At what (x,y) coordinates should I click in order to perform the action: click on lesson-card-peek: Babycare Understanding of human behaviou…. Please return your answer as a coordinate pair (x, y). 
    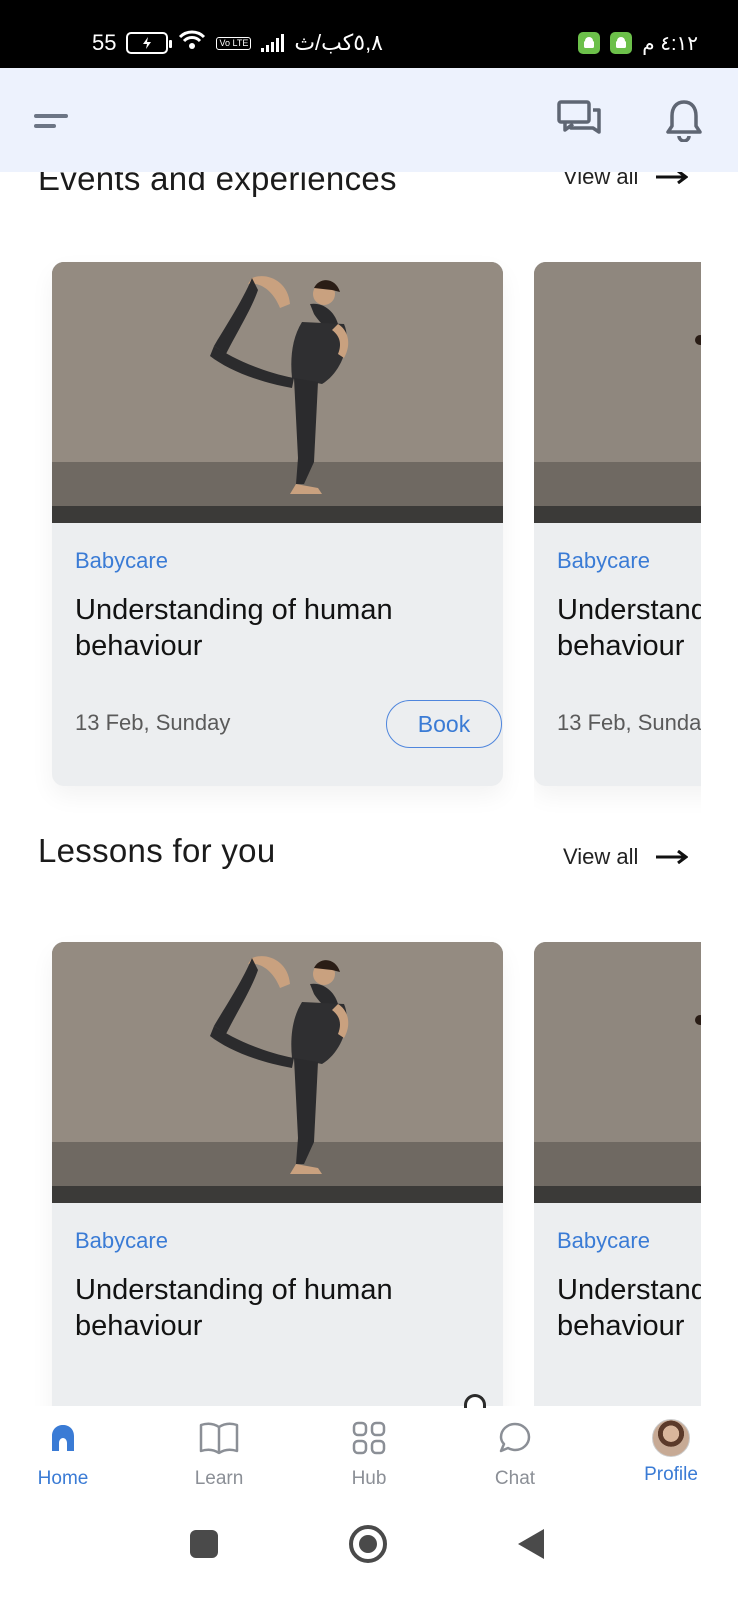
    Looking at the image, I should click on (617, 1174).